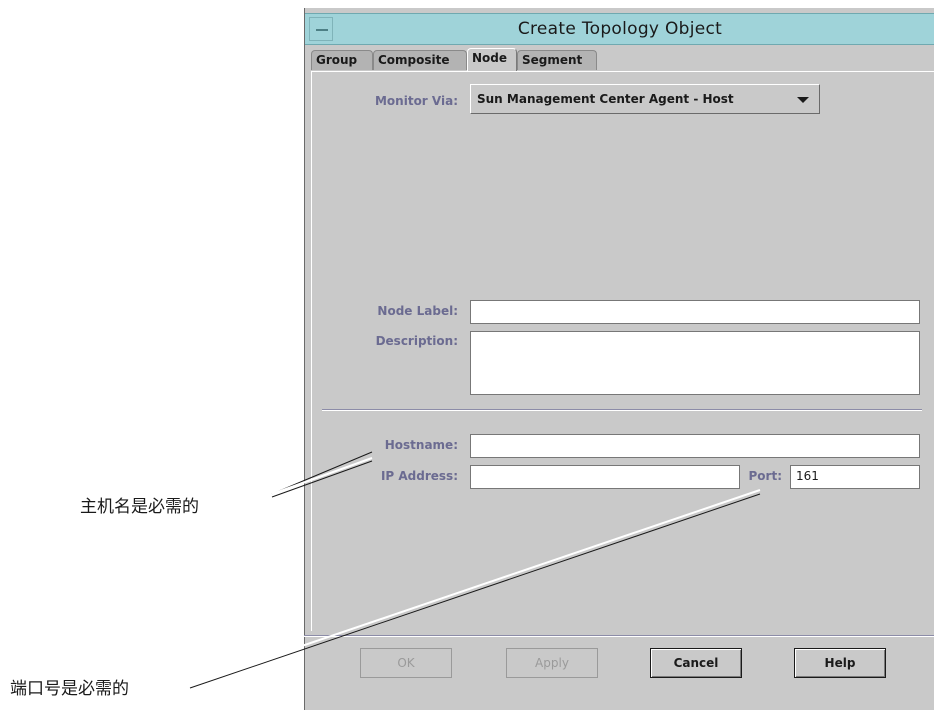  I want to click on hostname-callout-leader-lower, so click(322, 479).